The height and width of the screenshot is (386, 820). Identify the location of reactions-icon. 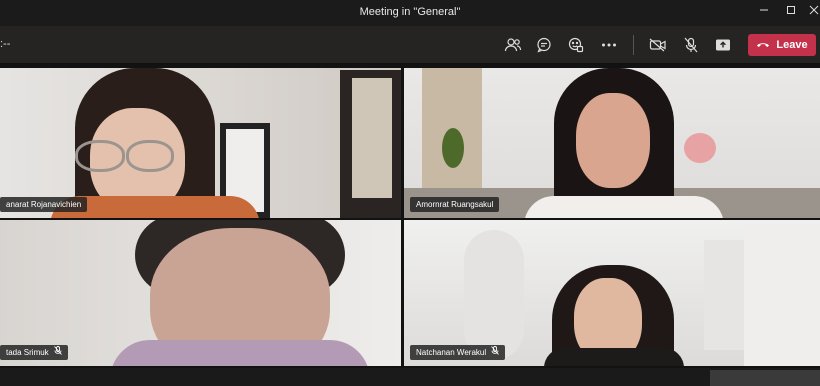
(576, 45).